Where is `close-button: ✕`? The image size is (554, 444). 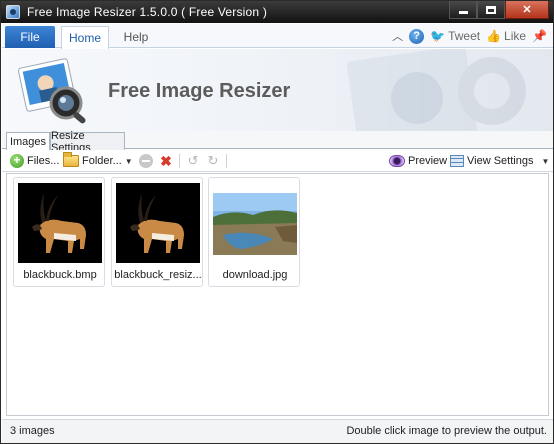 close-button: ✕ is located at coordinates (527, 10).